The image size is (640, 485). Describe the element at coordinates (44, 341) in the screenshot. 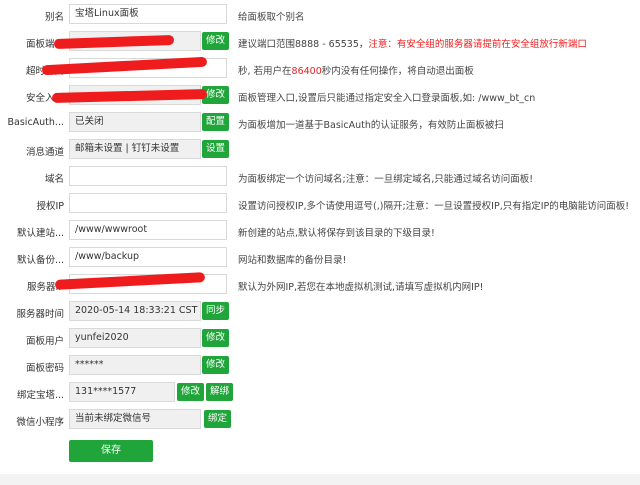

I see `user-label: 面板用户` at that location.